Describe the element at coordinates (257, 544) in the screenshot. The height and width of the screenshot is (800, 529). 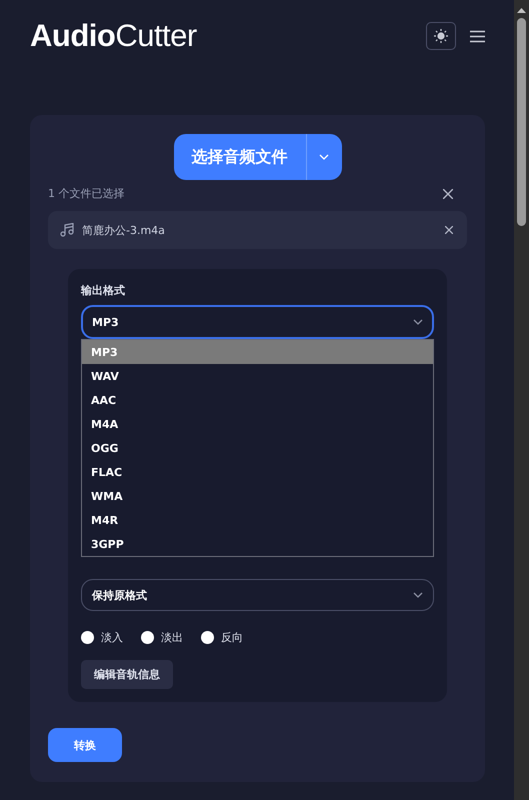
I see `format-option: 3GPP` at that location.